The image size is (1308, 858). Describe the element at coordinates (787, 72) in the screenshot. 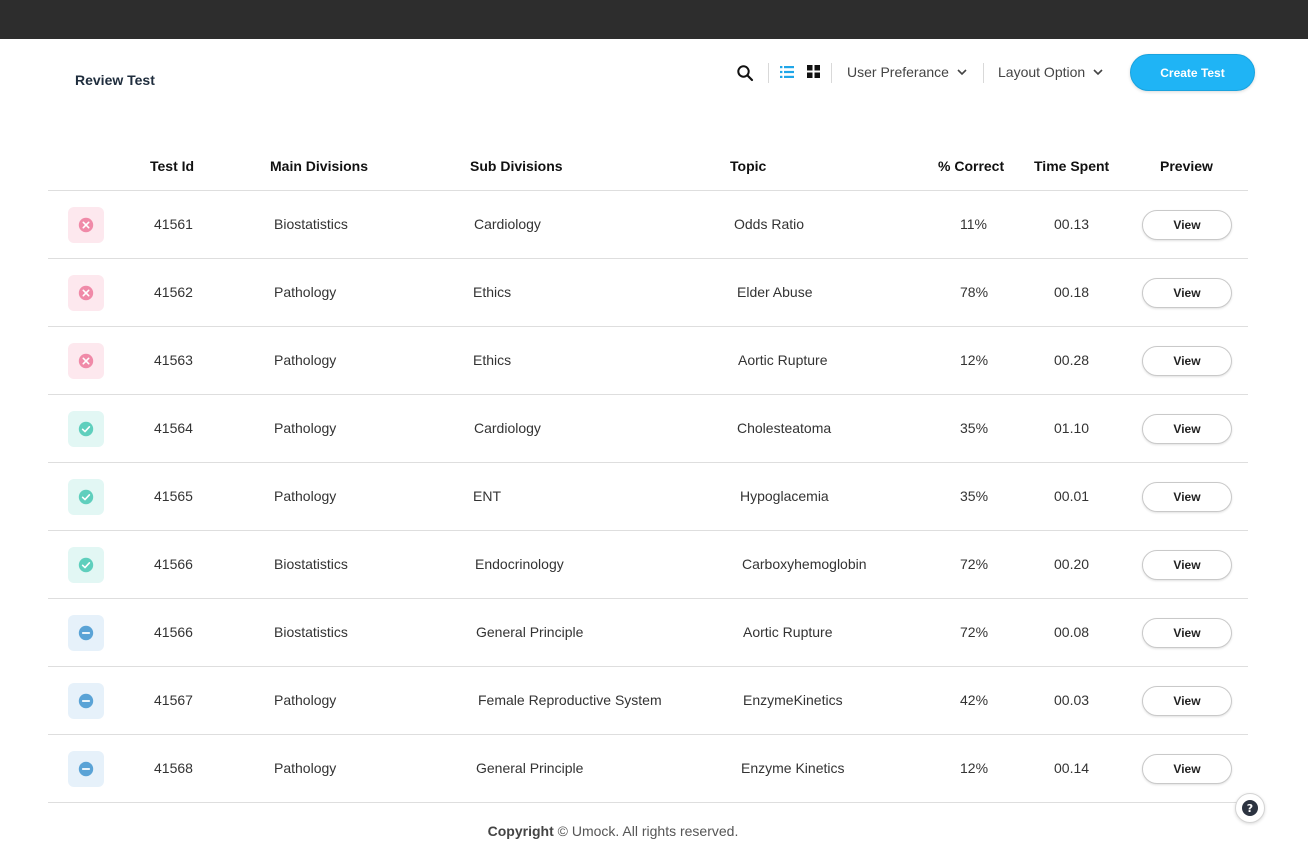

I see `list-view-icon` at that location.